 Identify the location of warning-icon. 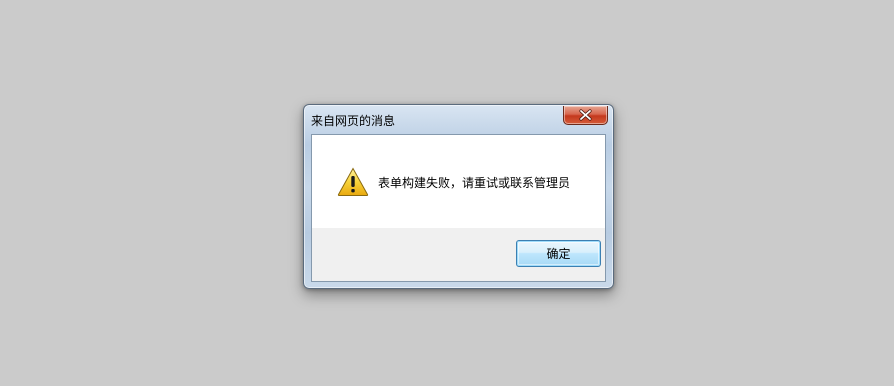
(353, 181).